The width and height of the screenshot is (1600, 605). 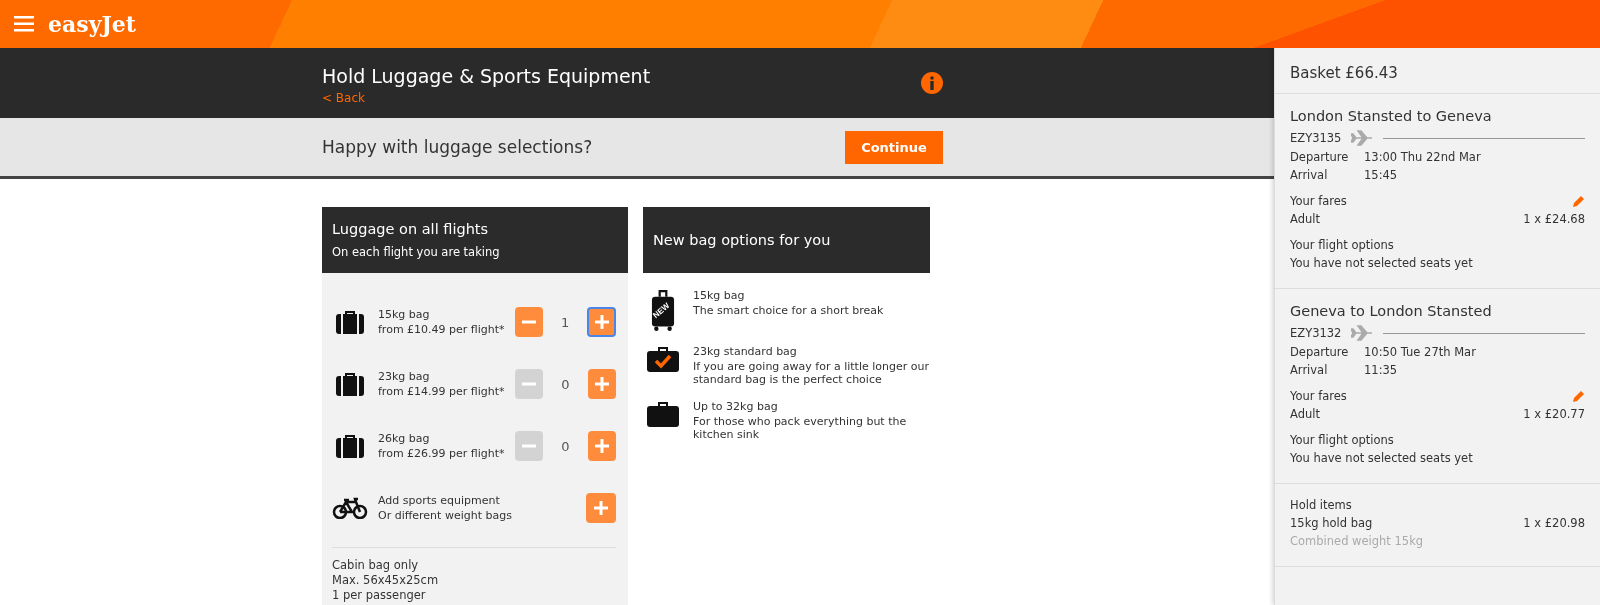 I want to click on option-description: The smart choice for a short break, so click(x=789, y=310).